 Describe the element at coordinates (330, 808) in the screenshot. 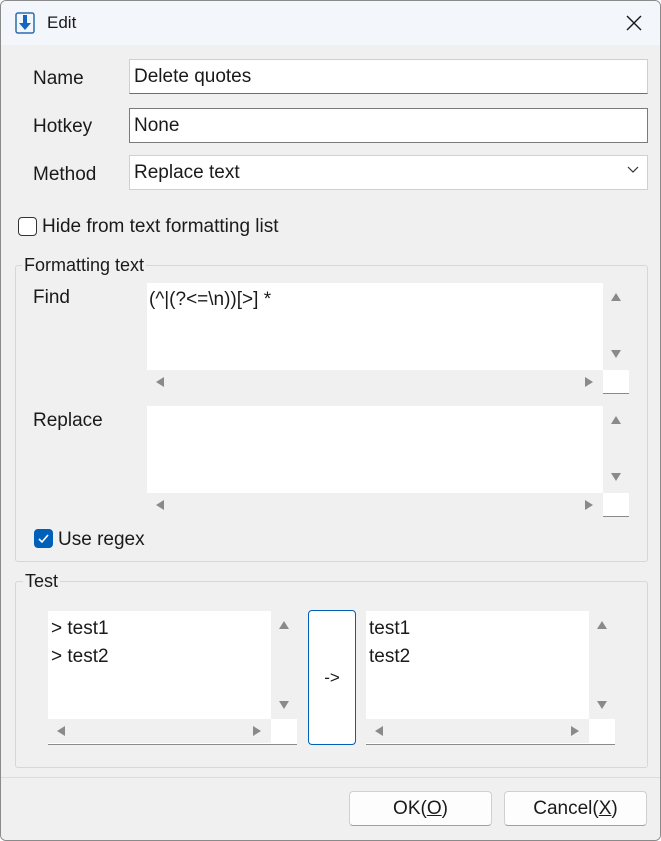

I see `dialog-footer: OK(O) Cancel(X)` at that location.